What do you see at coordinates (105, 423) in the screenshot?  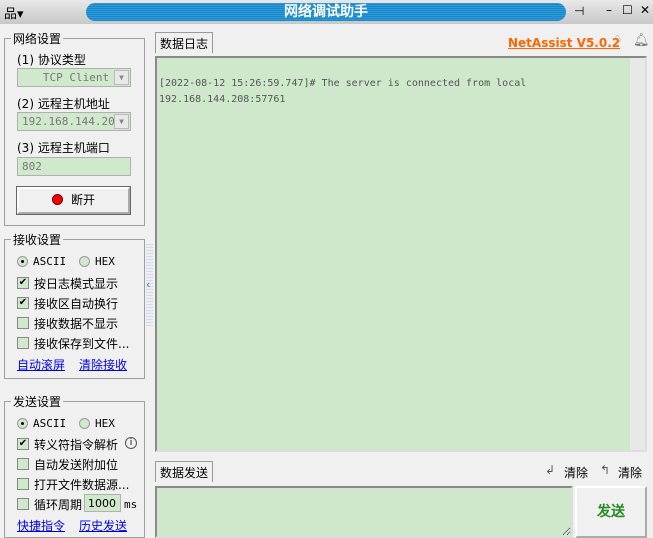 I see `send-hex-label: HEX` at bounding box center [105, 423].